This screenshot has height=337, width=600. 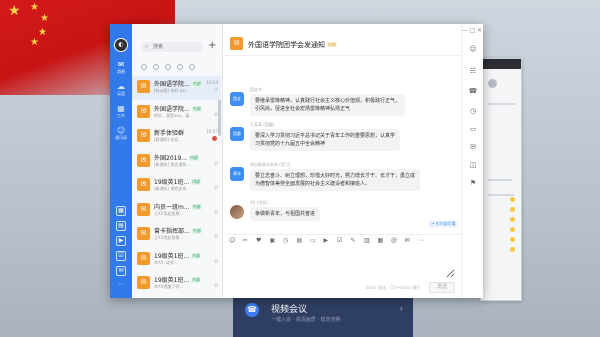 What do you see at coordinates (178, 182) in the screenshot?
I see `conversation-name: 19级英1班... 内部` at bounding box center [178, 182].